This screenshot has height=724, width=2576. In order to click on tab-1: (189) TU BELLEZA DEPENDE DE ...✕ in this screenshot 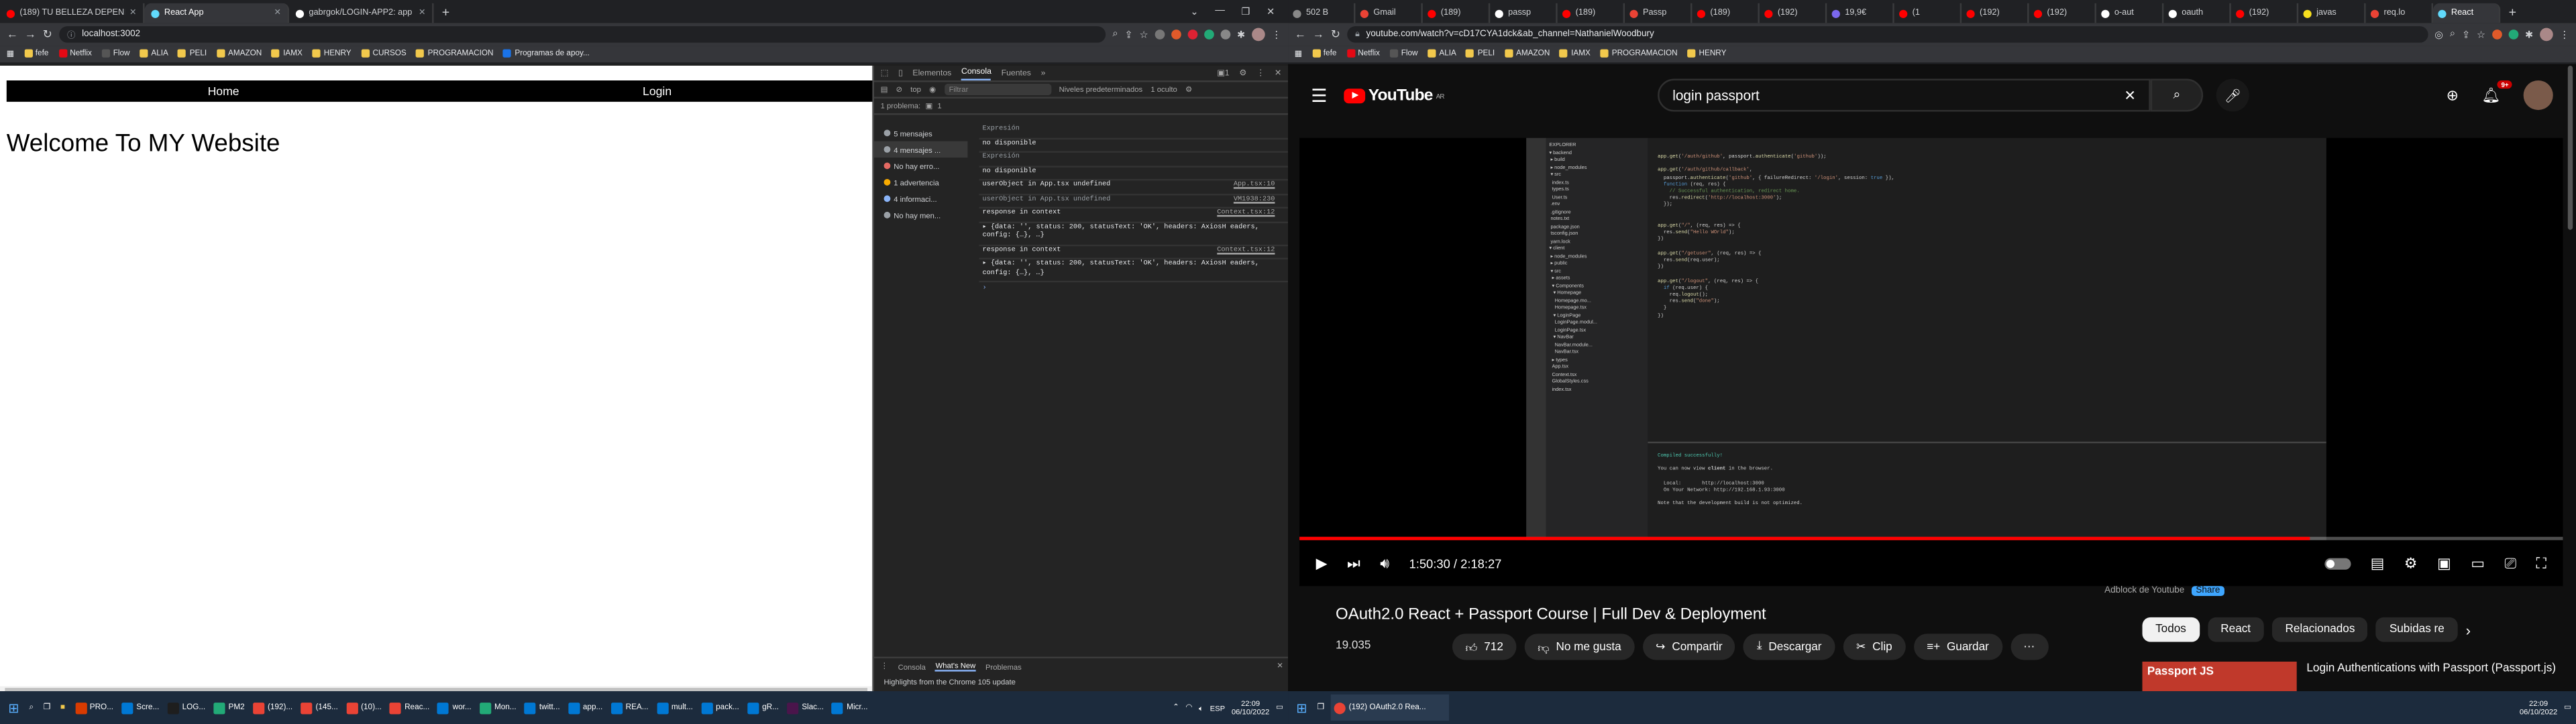, I will do `click(72, 13)`.